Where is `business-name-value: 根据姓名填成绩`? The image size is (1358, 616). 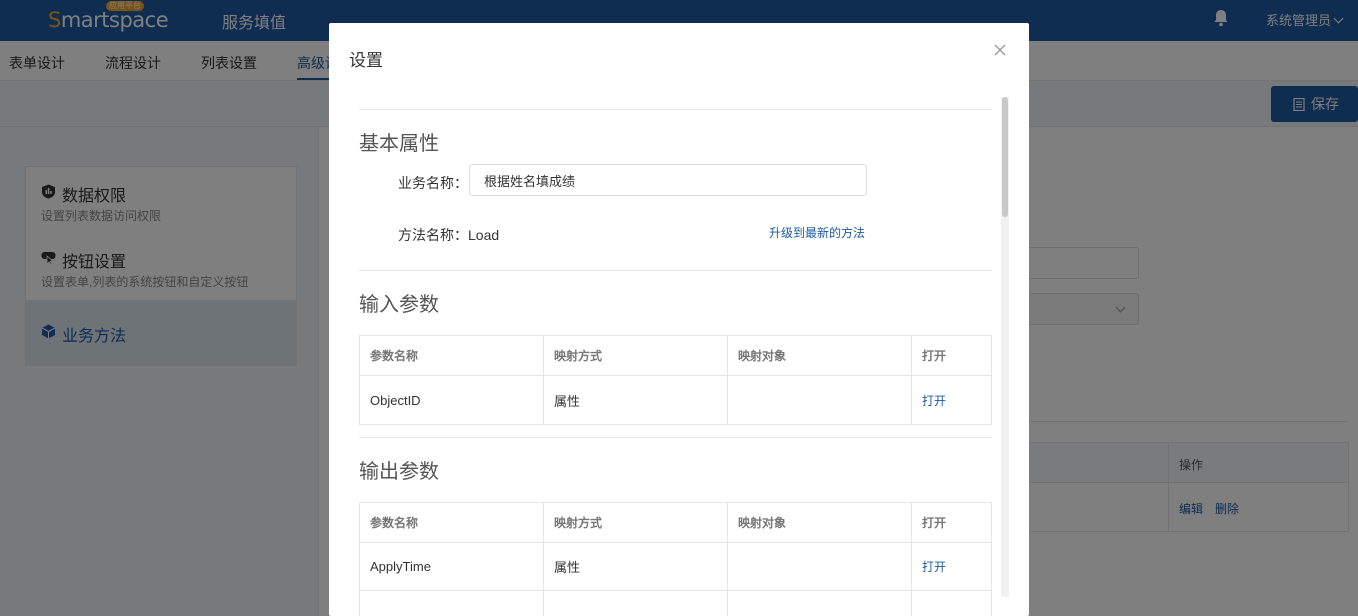
business-name-value: 根据姓名填成绩 is located at coordinates (530, 181).